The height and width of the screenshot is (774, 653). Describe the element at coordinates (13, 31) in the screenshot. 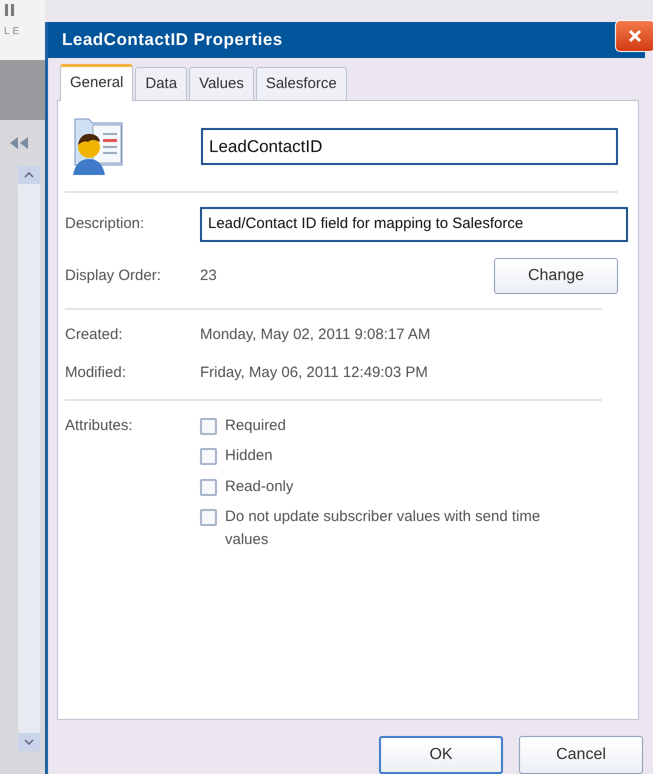

I see `app-label: LE` at that location.